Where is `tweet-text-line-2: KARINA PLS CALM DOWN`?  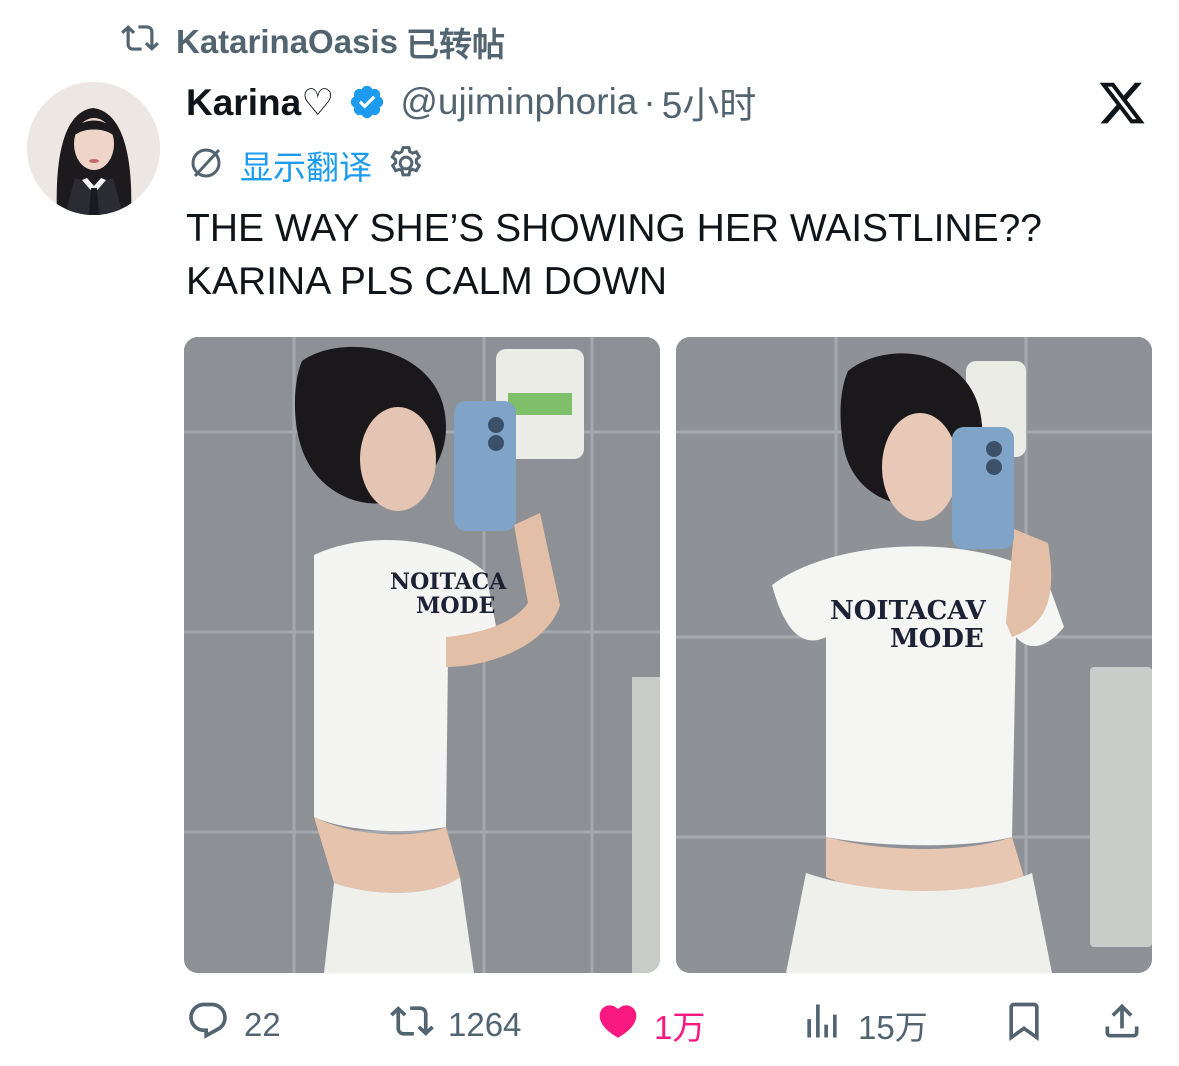 tweet-text-line-2: KARINA PLS CALM DOWN is located at coordinates (427, 281).